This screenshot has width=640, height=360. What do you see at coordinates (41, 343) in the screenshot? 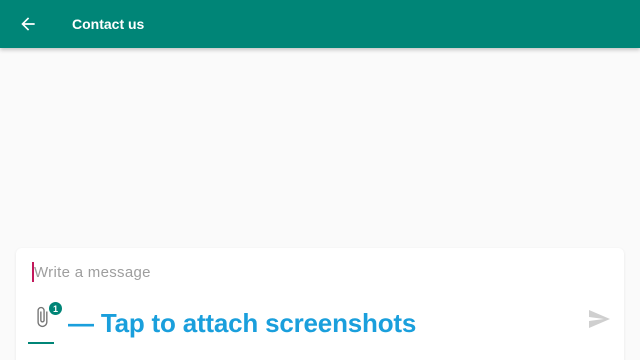
I see `attach-active-indicator` at bounding box center [41, 343].